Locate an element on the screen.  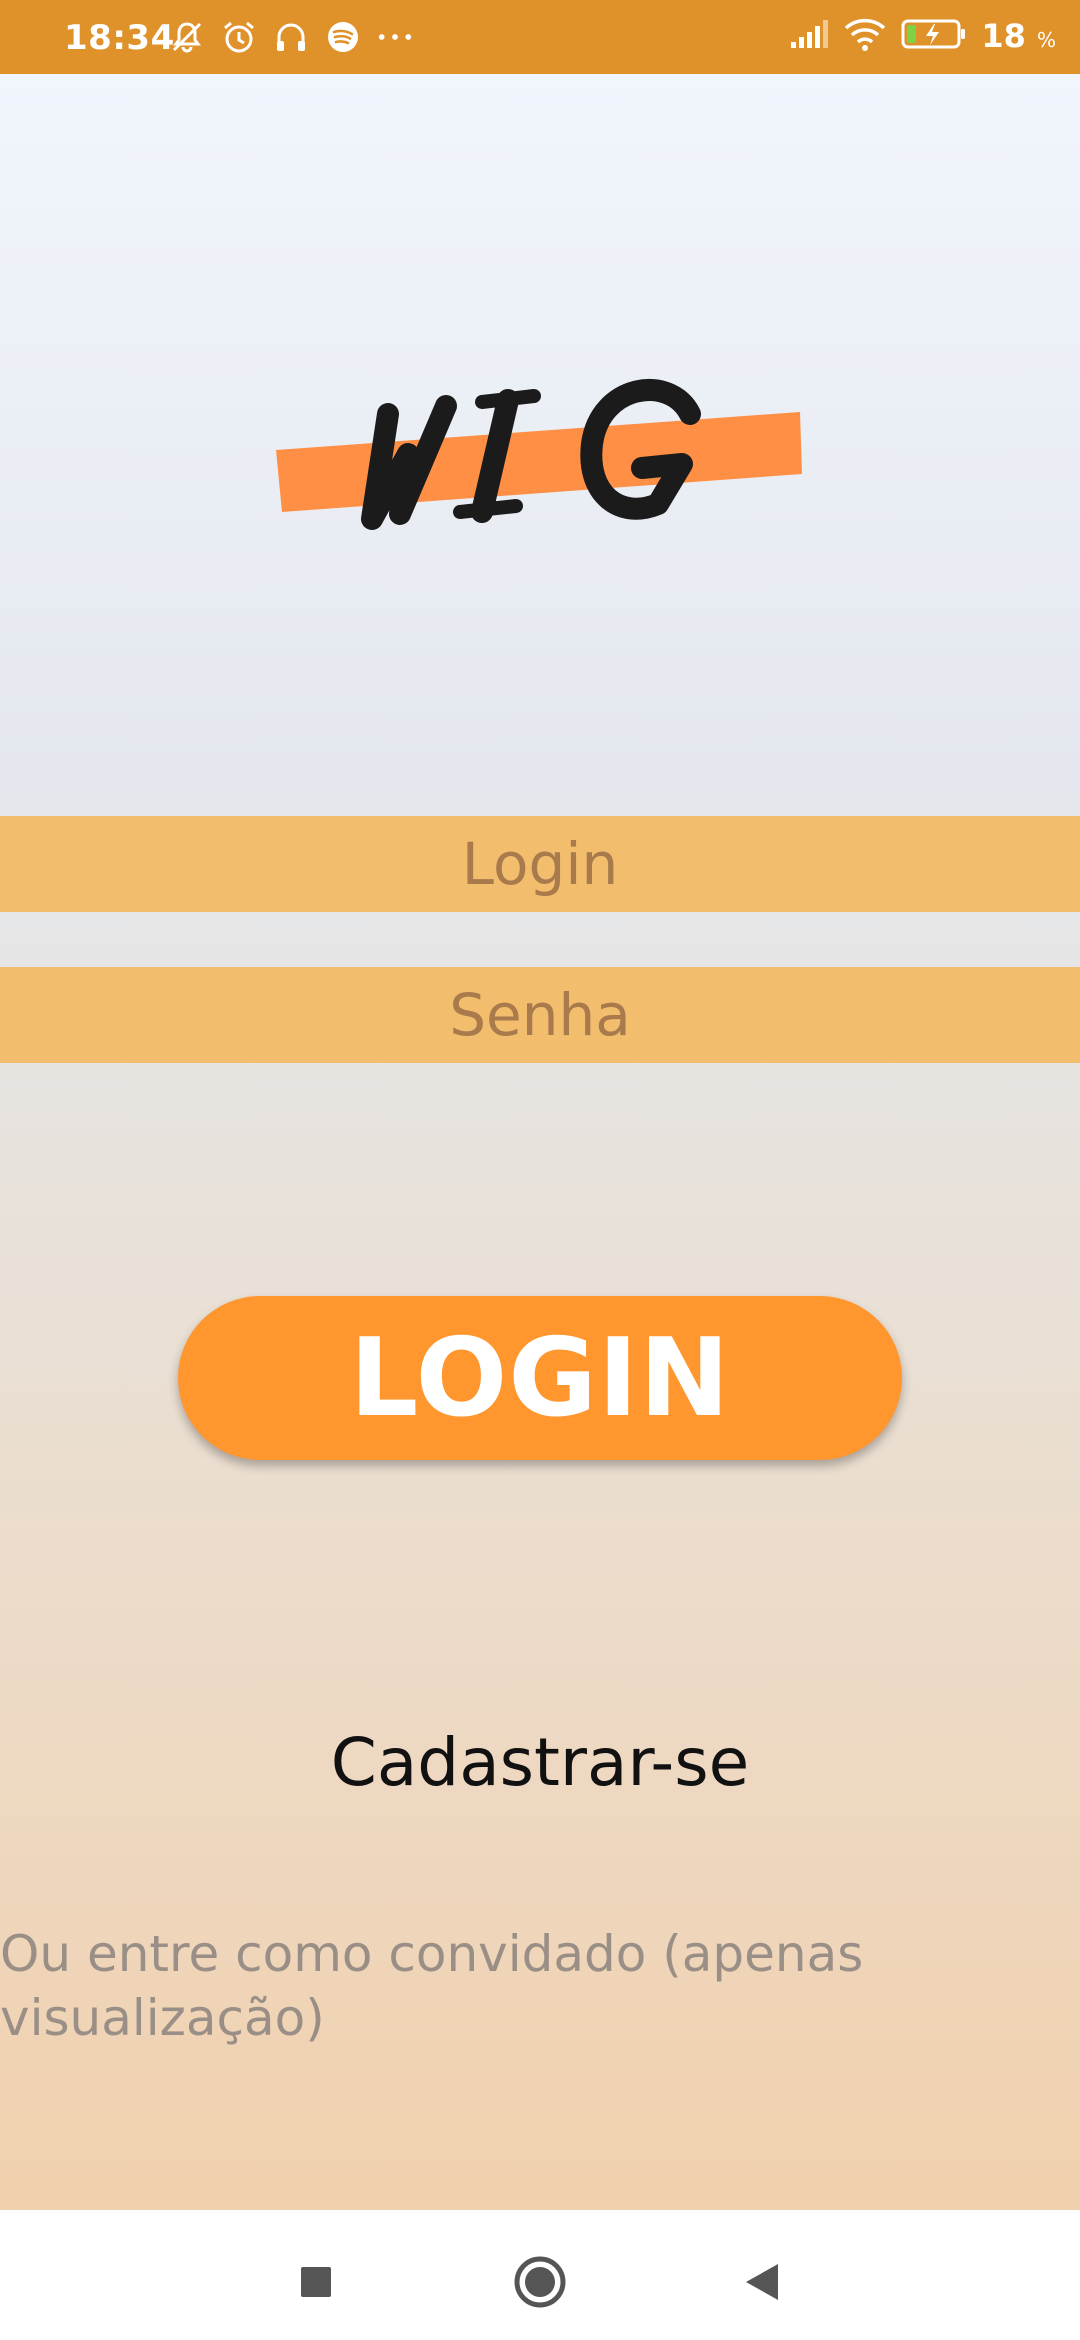
alarm-icon is located at coordinates (239, 37).